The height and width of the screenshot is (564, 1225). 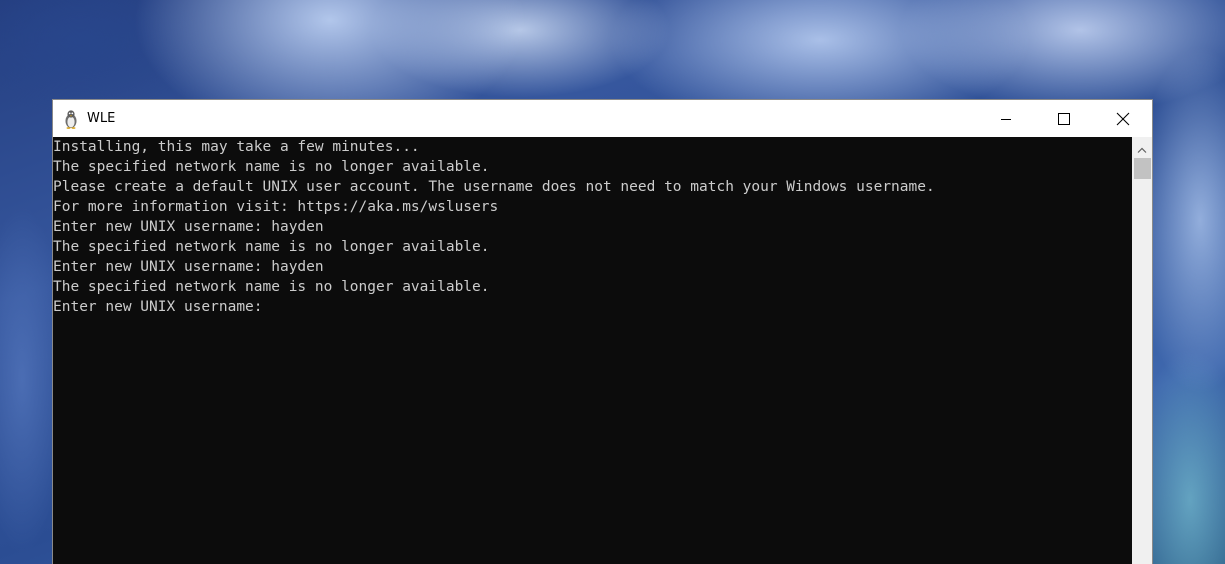 I want to click on maximize-button, so click(x=1064, y=118).